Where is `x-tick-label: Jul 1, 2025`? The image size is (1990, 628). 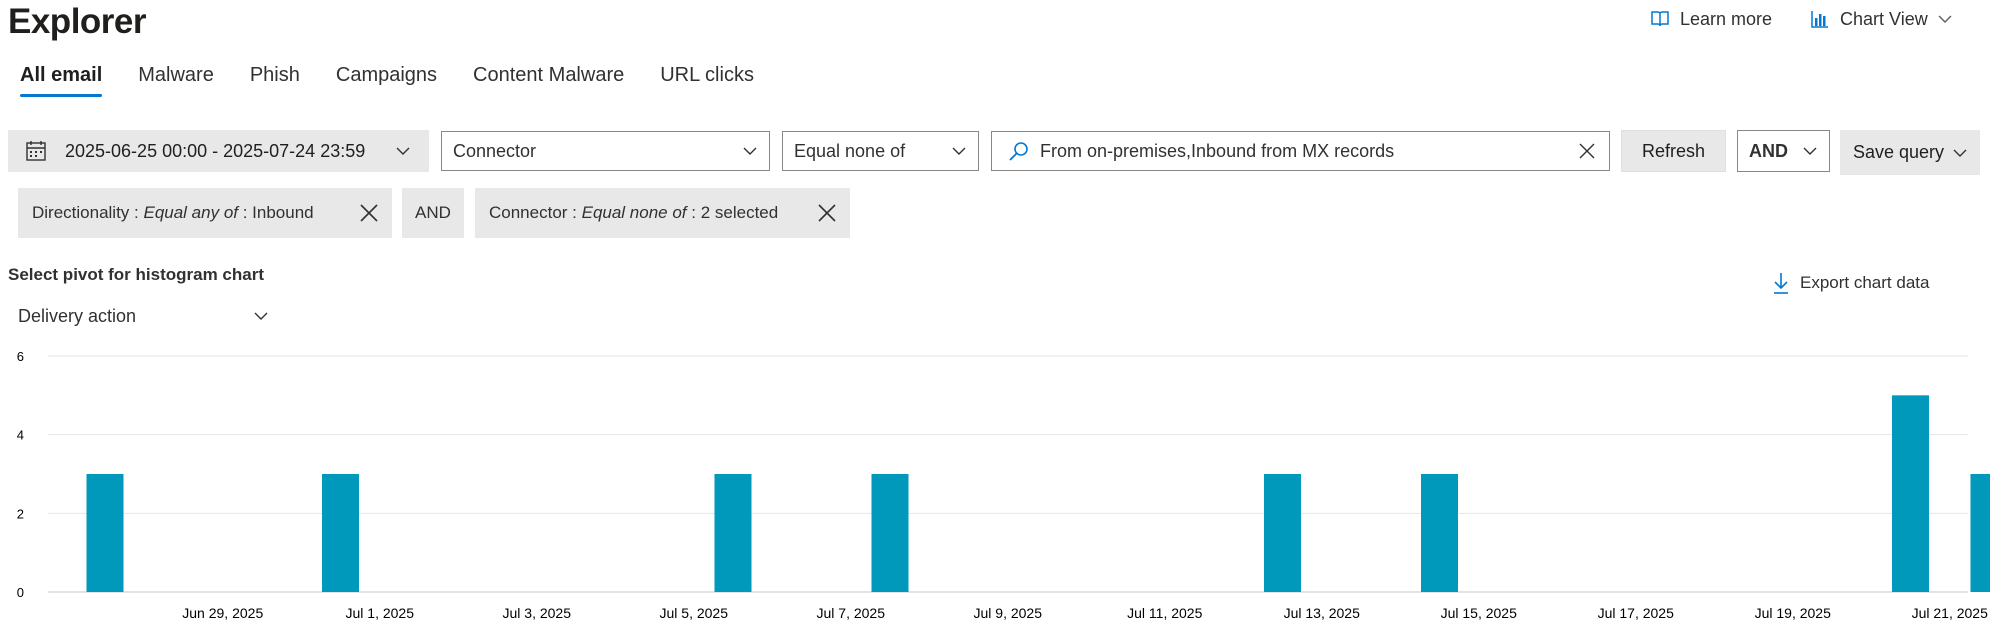 x-tick-label: Jul 1, 2025 is located at coordinates (380, 613).